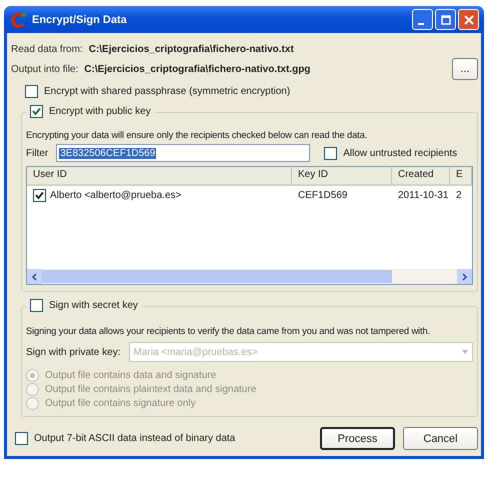 This screenshot has width=488, height=487. Describe the element at coordinates (100, 111) in the screenshot. I see `checkbox-label: Encrypt with public key` at that location.